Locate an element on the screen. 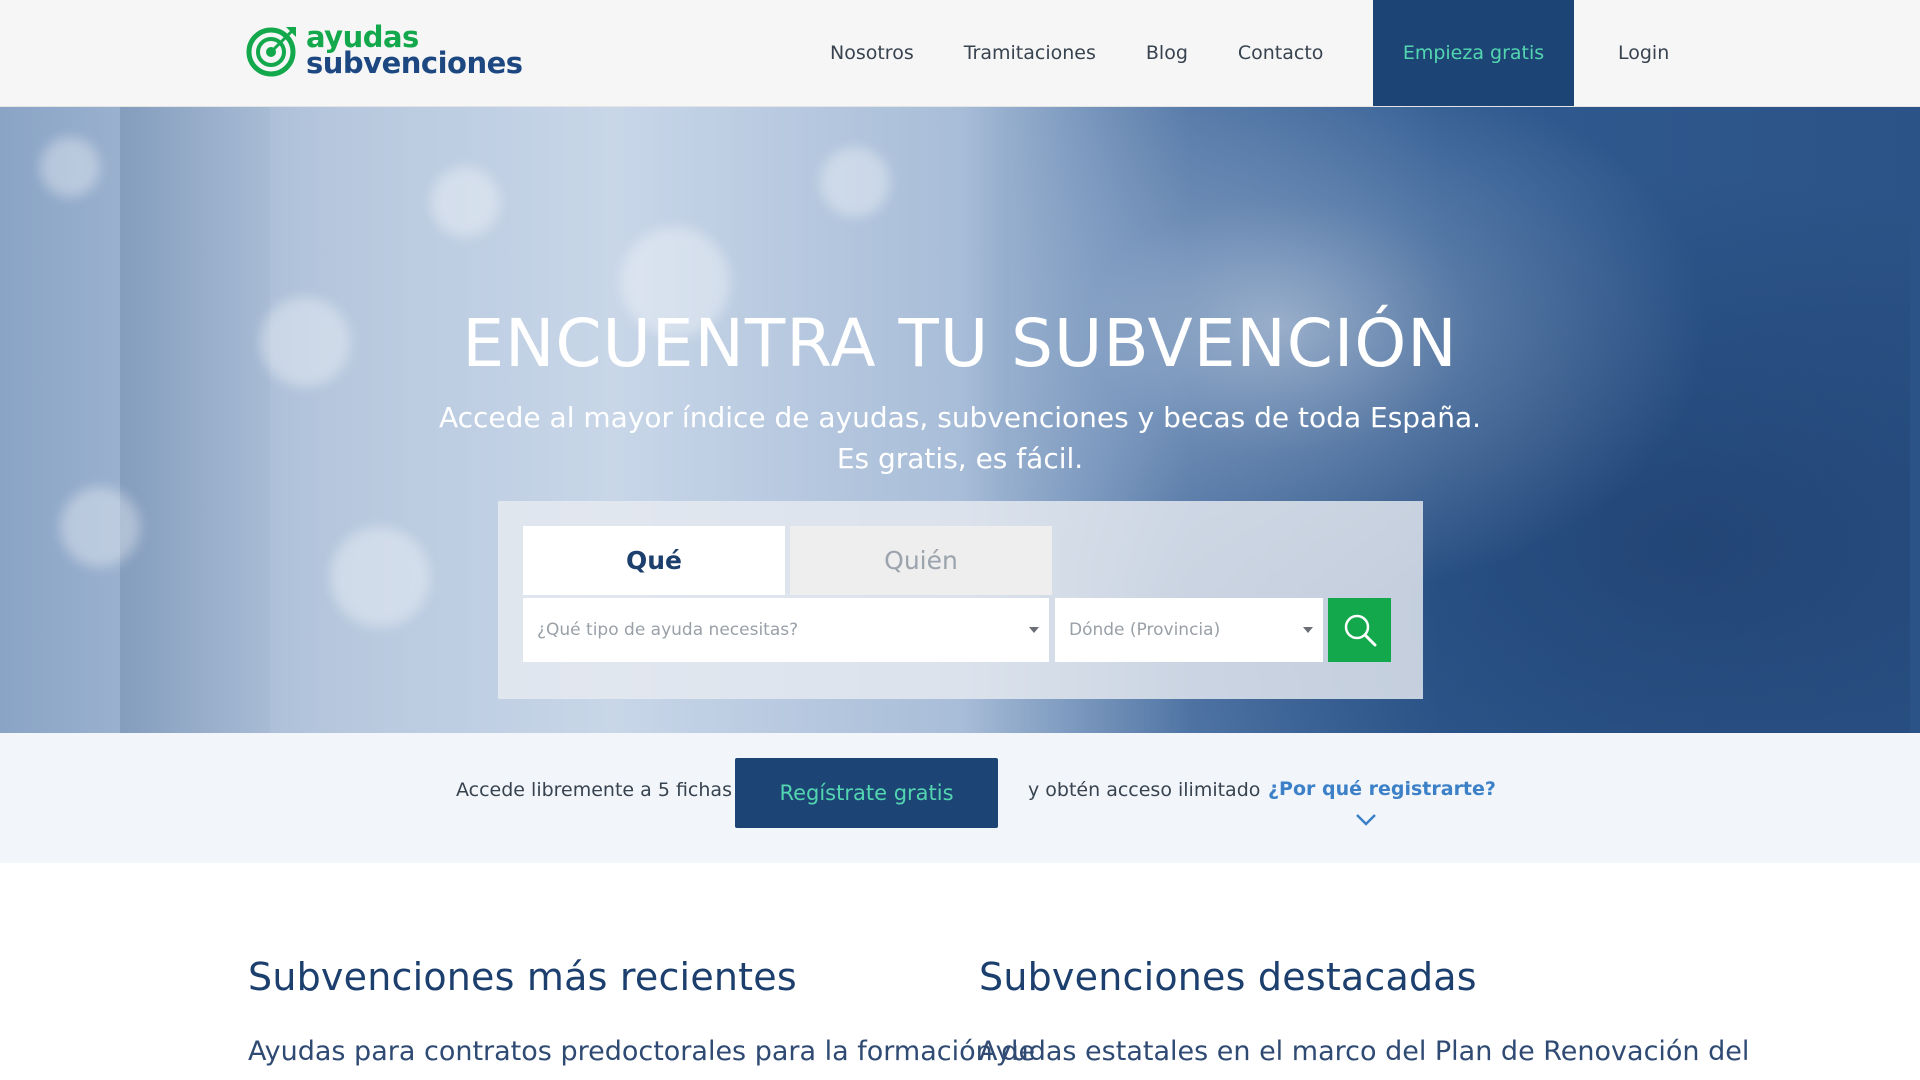  free-access-text: Accede libremente a 5 fichas is located at coordinates (594, 790).